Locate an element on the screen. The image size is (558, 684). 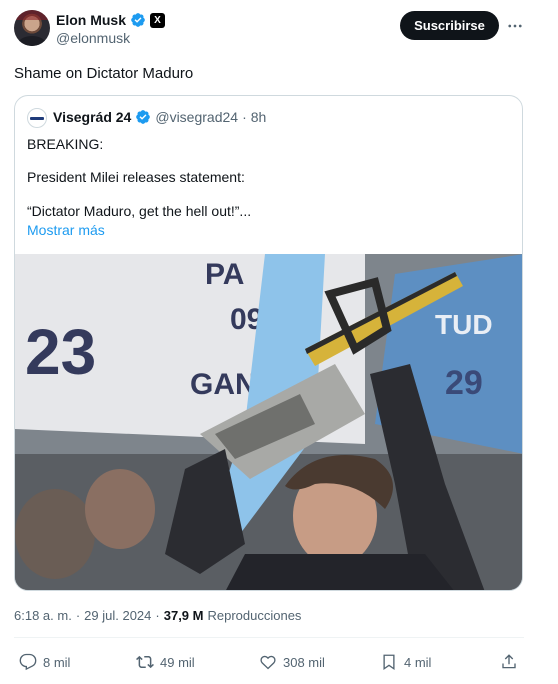
svg-text: 29 is located at coordinates (464, 383).